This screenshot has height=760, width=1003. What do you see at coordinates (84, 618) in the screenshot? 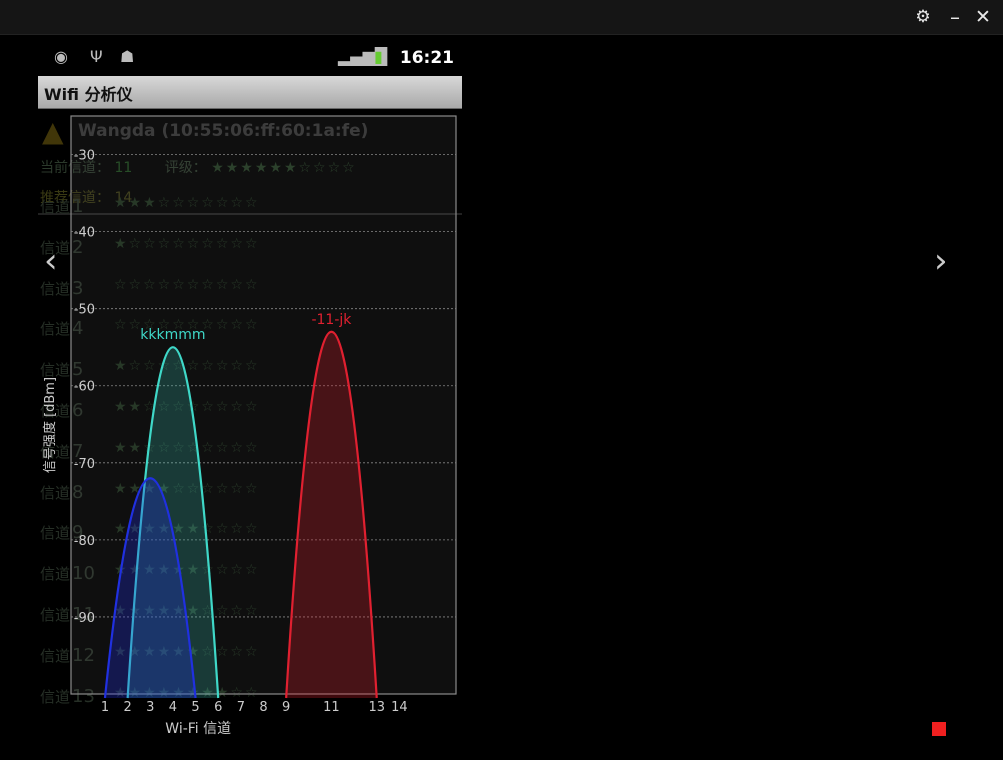
I see `y-tick-label: -90` at bounding box center [84, 618].